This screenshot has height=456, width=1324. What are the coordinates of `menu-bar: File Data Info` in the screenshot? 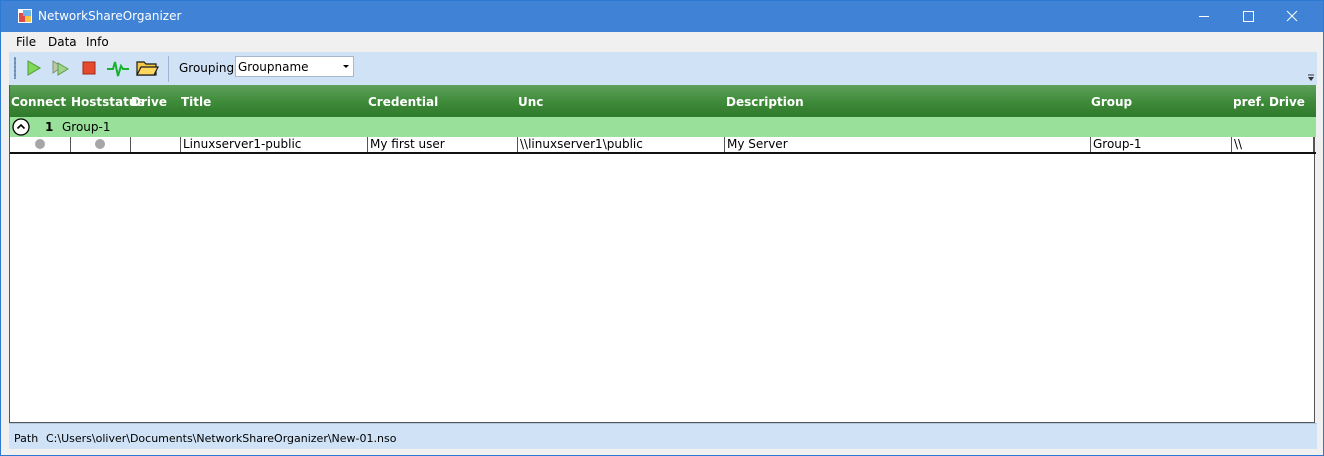 It's located at (663, 42).